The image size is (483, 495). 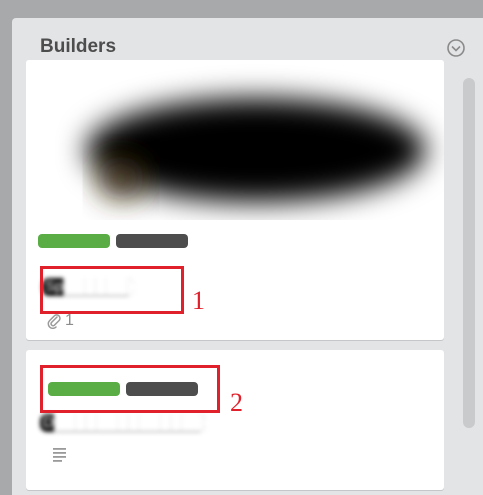 What do you see at coordinates (469, 253) in the screenshot?
I see `scrollbar-thumb` at bounding box center [469, 253].